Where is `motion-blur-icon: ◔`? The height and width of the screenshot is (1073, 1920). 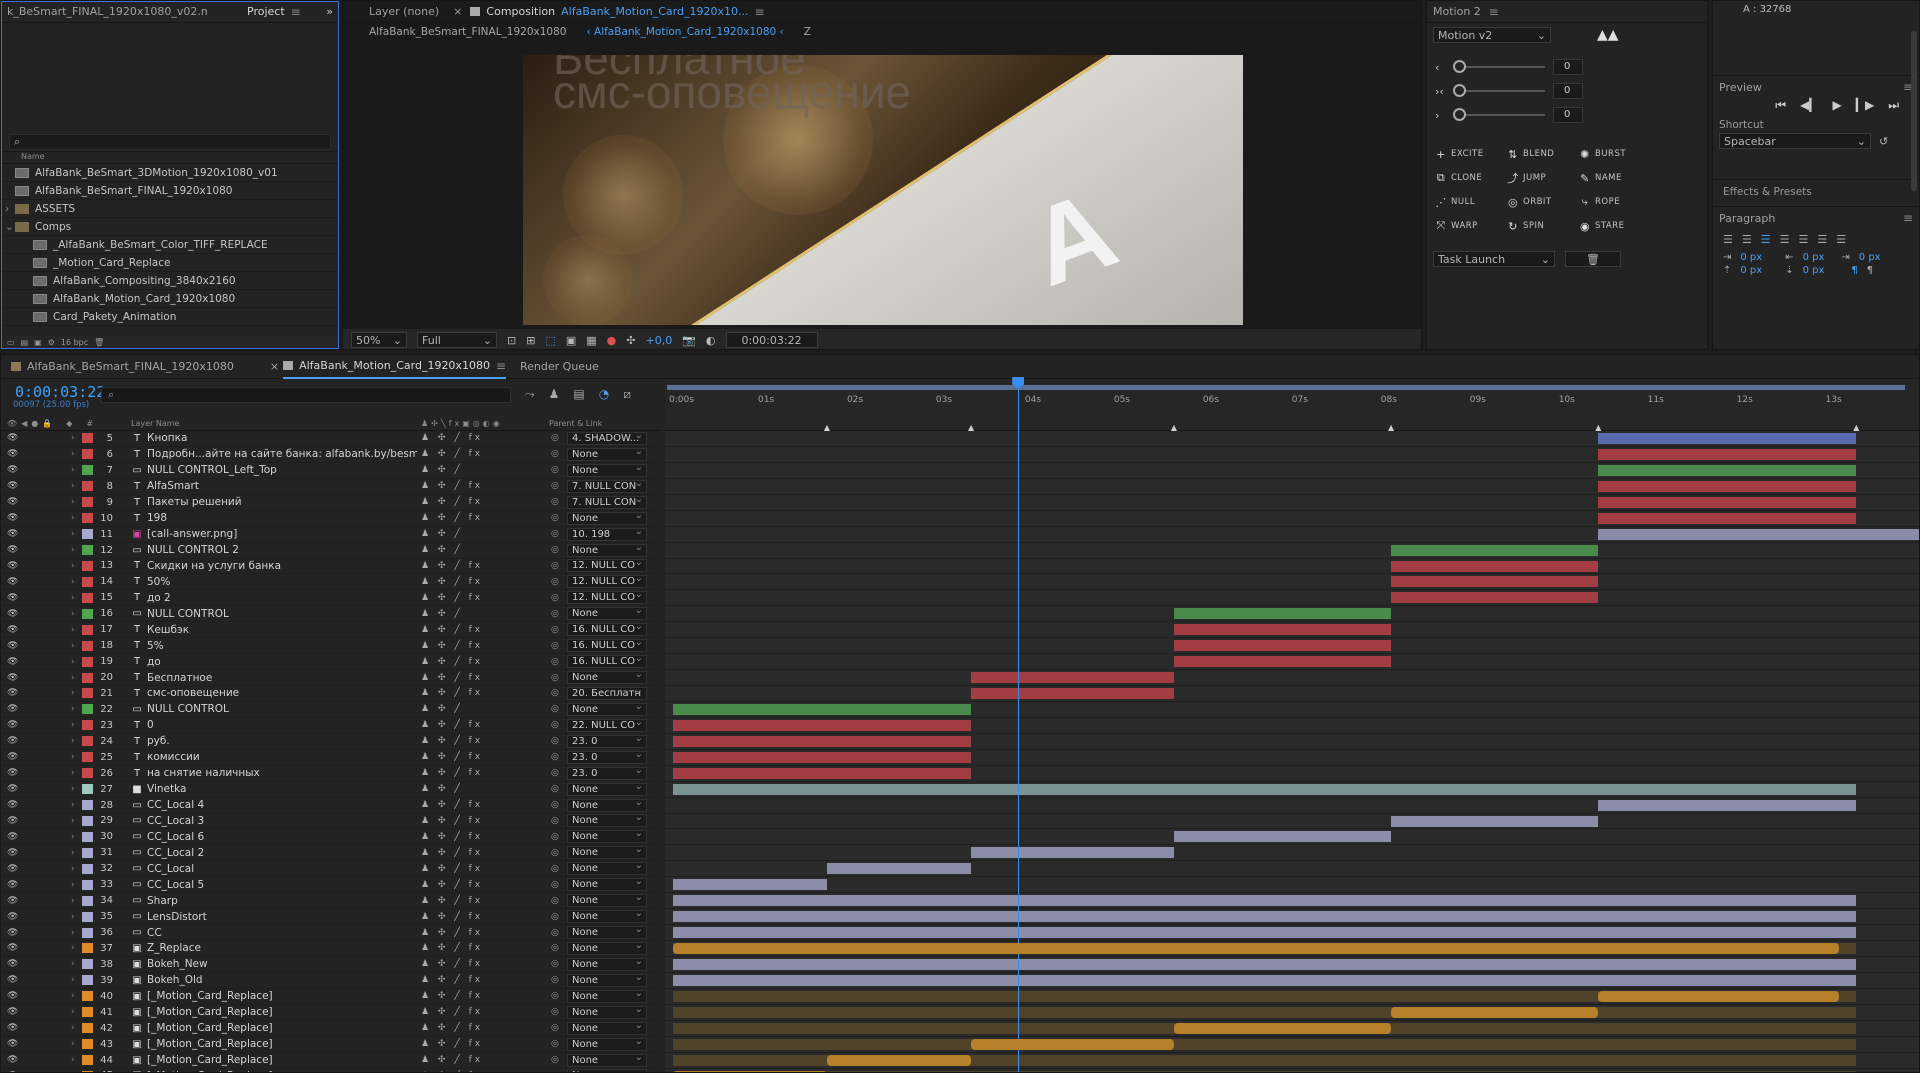
motion-blur-icon: ◔ is located at coordinates (604, 394).